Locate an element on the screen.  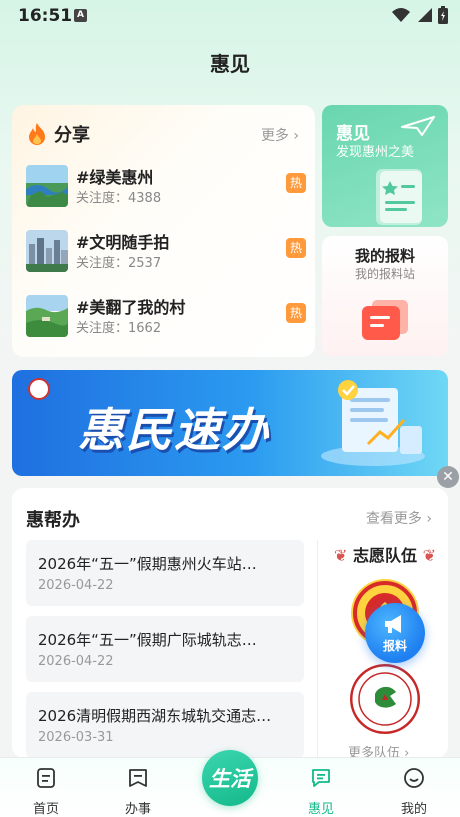
share-title: 分享 is located at coordinates (72, 135).